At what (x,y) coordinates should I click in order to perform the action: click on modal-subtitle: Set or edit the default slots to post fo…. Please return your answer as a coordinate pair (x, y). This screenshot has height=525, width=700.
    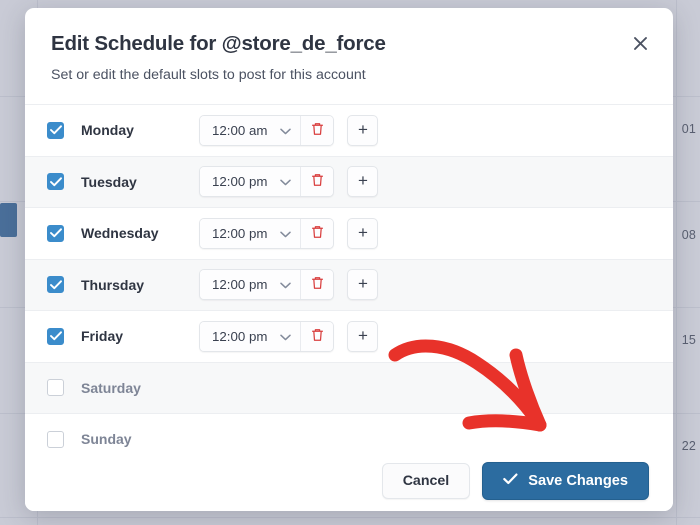
    Looking at the image, I should click on (208, 74).